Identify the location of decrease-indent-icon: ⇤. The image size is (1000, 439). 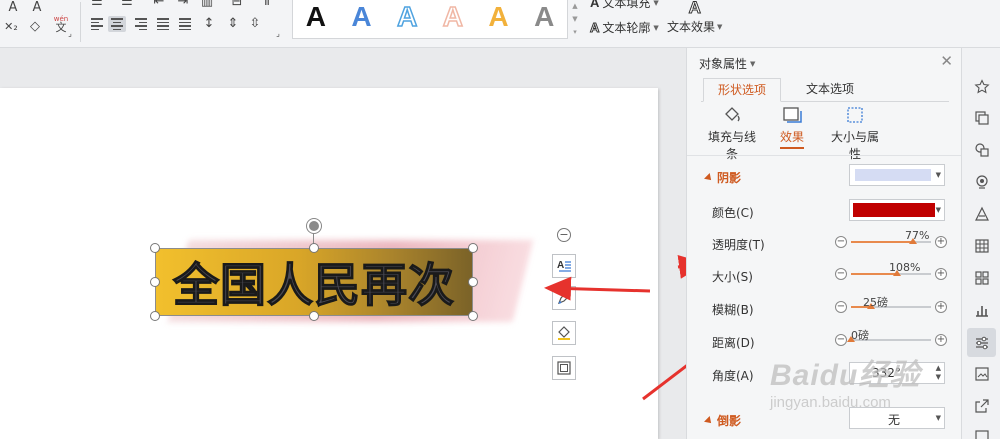
(159, 5).